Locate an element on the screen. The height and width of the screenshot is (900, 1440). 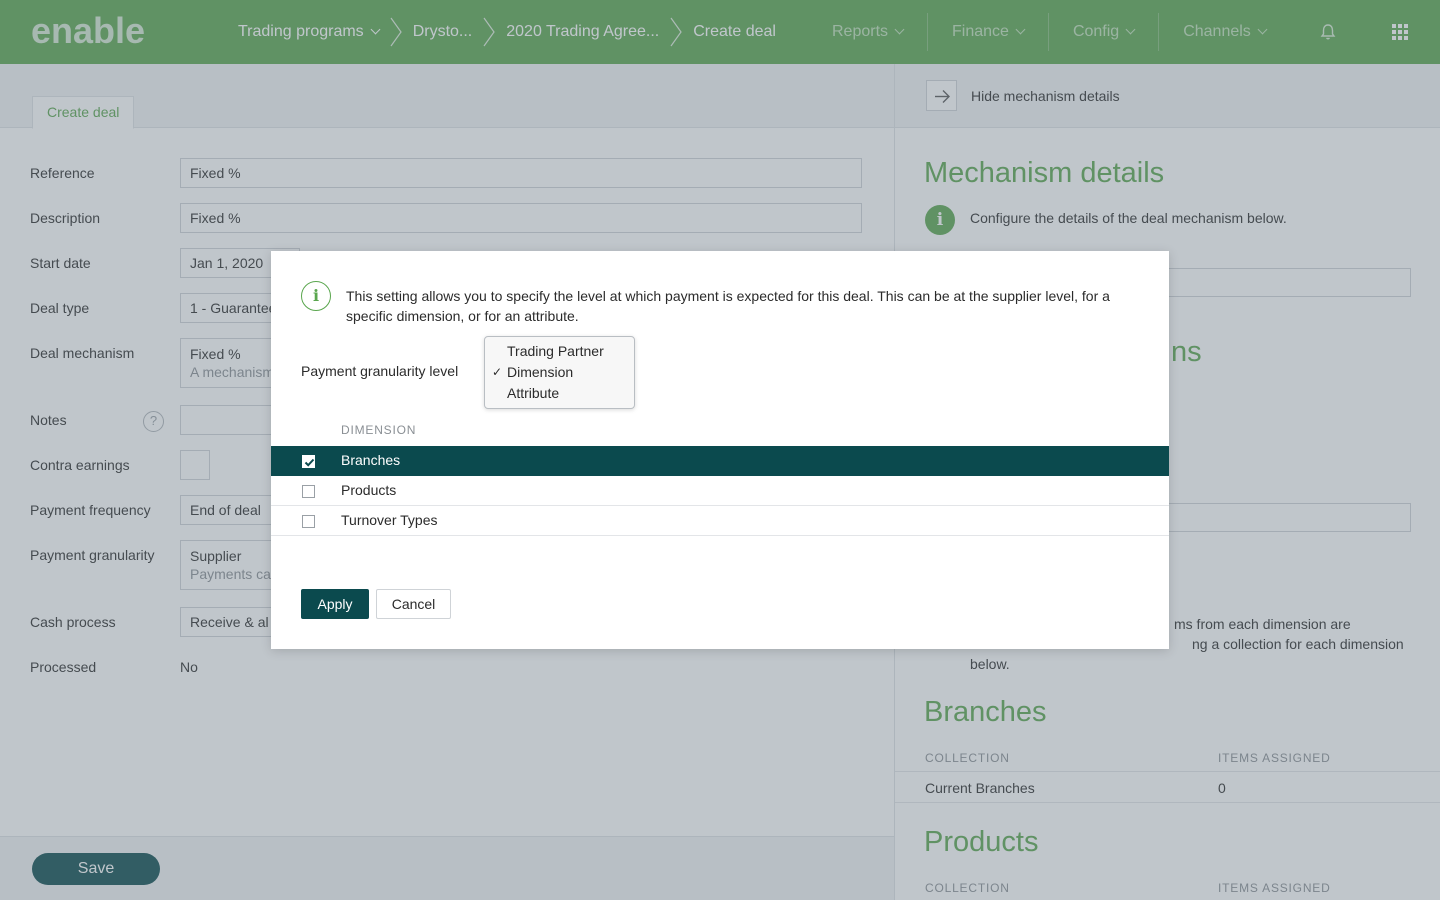
option-attribute: Attribute is located at coordinates (559, 393).